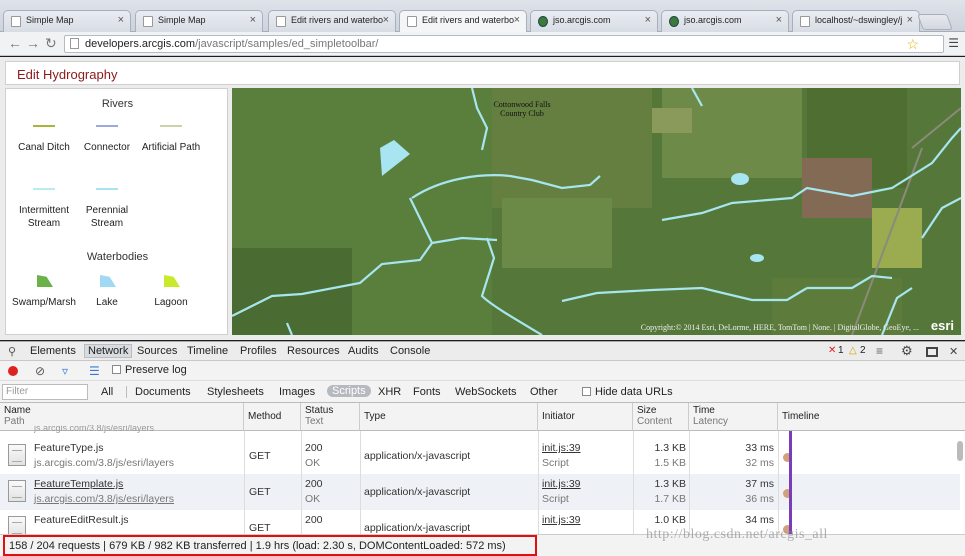 The height and width of the screenshot is (556, 965). I want to click on warning-count: 2, so click(863, 350).